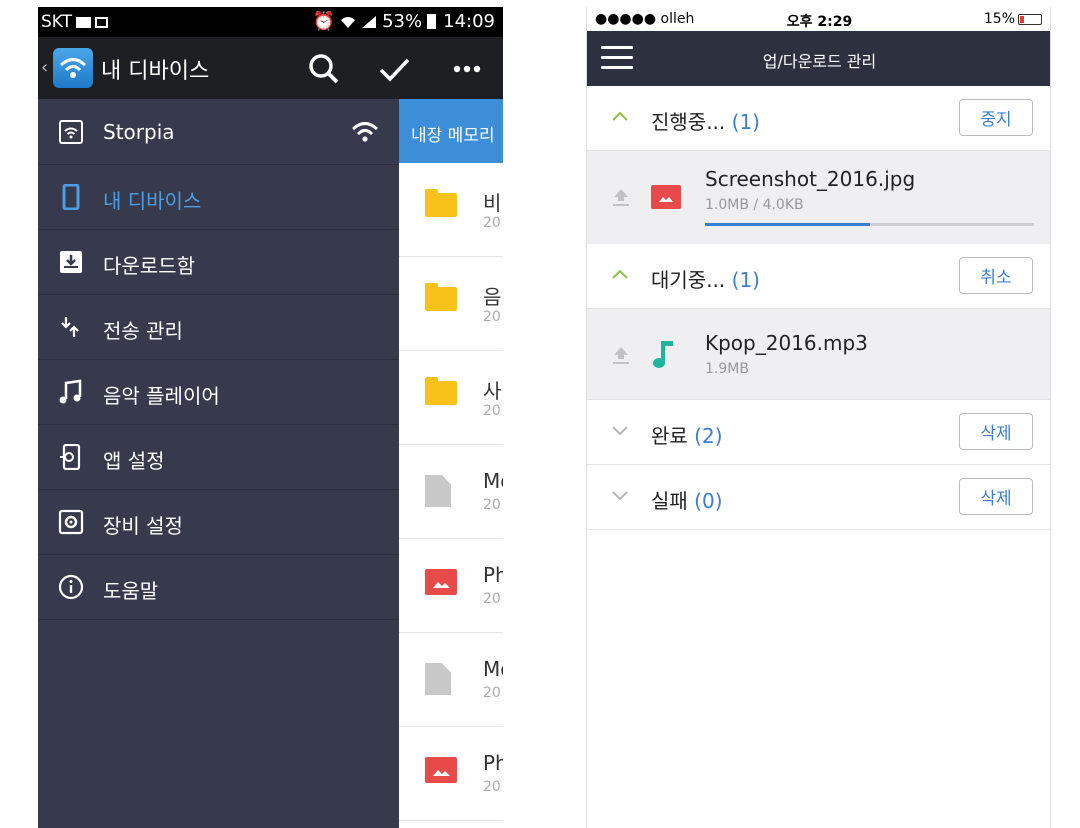 This screenshot has height=828, width=1080. What do you see at coordinates (218, 587) in the screenshot?
I see `drawer-item-help: 도움말` at bounding box center [218, 587].